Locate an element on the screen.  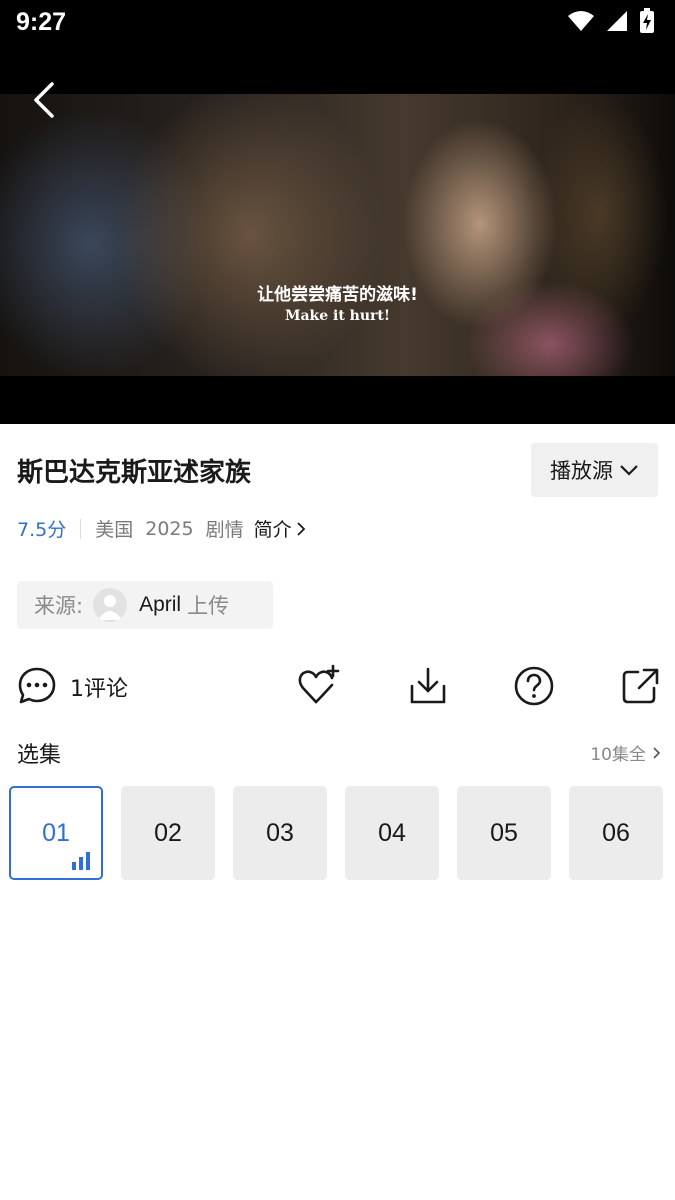
intro-link: 简介 is located at coordinates (280, 528).